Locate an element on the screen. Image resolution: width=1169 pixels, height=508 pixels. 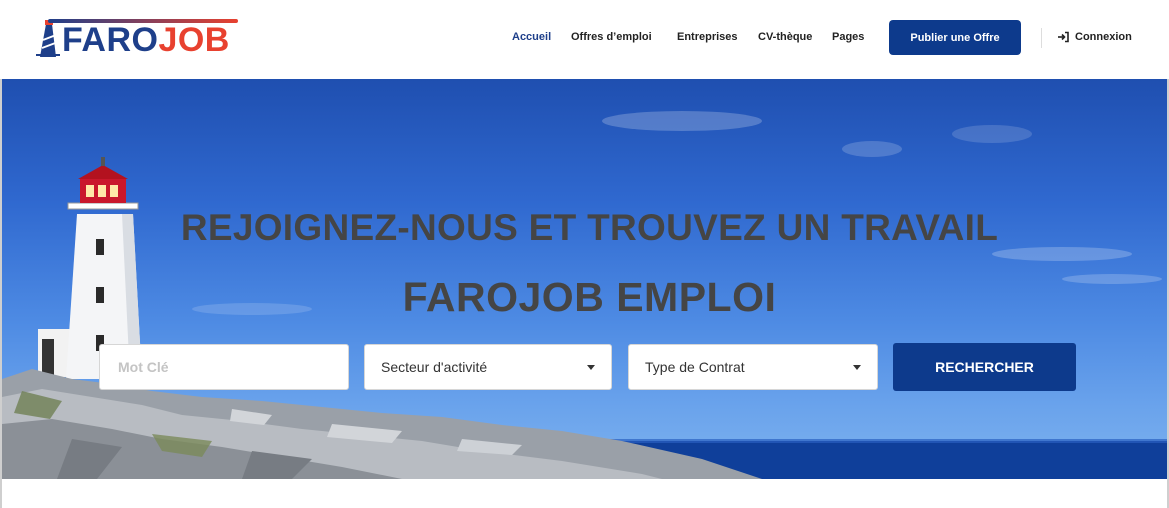
keyword-search-input is located at coordinates (224, 367).